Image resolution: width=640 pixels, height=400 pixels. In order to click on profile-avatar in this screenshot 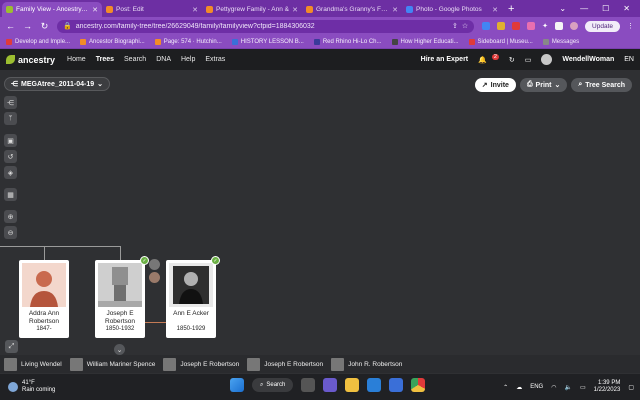, I will do `click(574, 26)`.